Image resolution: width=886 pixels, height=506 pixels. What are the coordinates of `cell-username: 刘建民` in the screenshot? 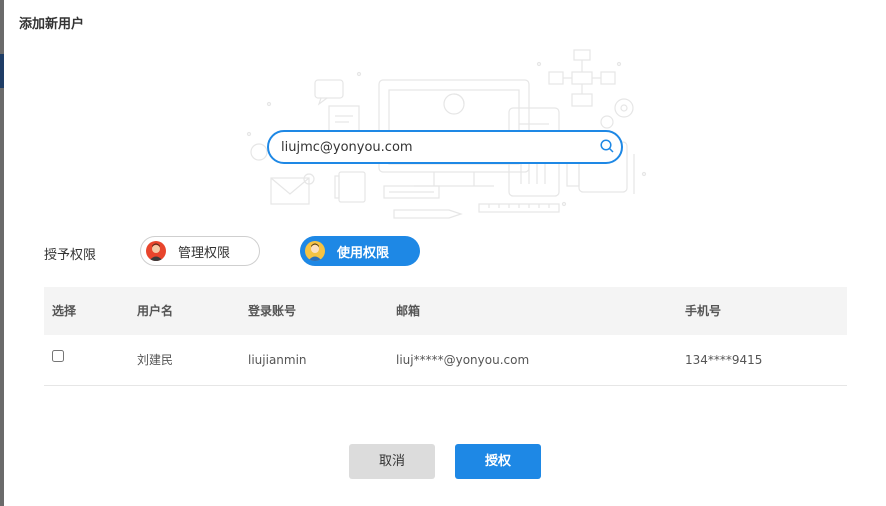 It's located at (155, 360).